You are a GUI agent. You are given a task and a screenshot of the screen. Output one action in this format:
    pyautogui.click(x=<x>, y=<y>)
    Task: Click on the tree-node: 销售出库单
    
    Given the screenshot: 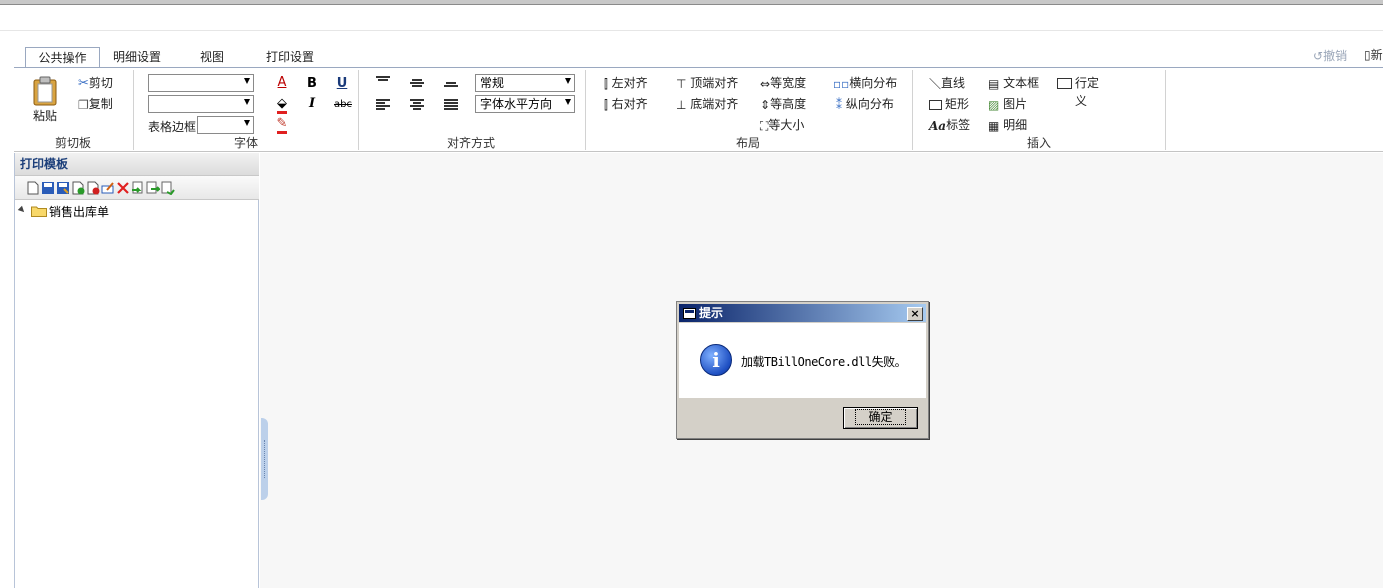 What is the action you would take?
    pyautogui.click(x=78, y=211)
    